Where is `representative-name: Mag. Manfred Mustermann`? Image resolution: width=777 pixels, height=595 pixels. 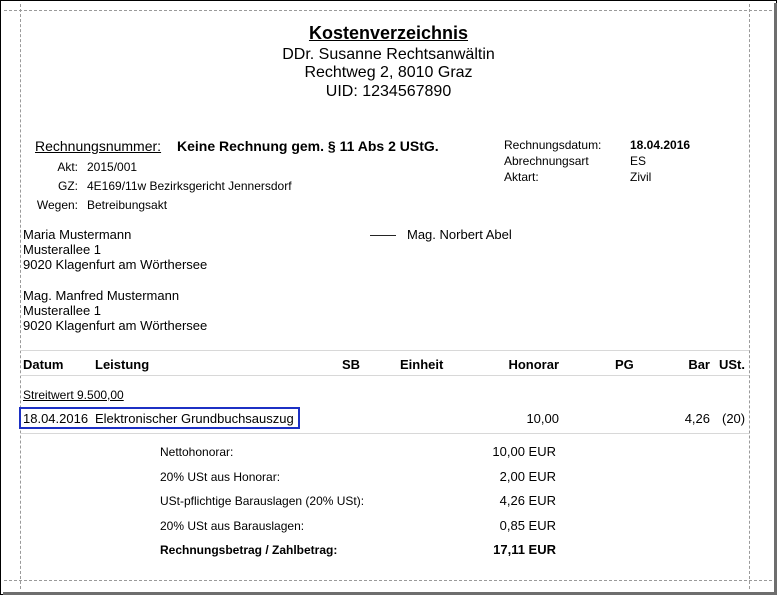
representative-name: Mag. Manfred Mustermann is located at coordinates (101, 295).